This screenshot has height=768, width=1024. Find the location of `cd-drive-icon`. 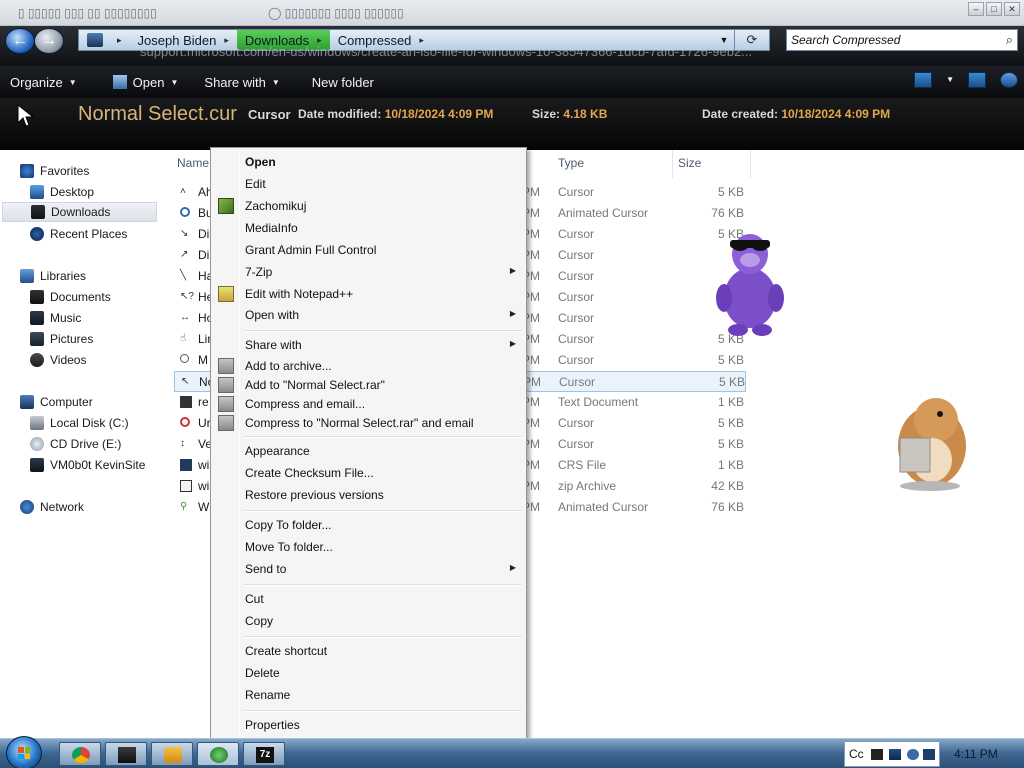

cd-drive-icon is located at coordinates (37, 444).